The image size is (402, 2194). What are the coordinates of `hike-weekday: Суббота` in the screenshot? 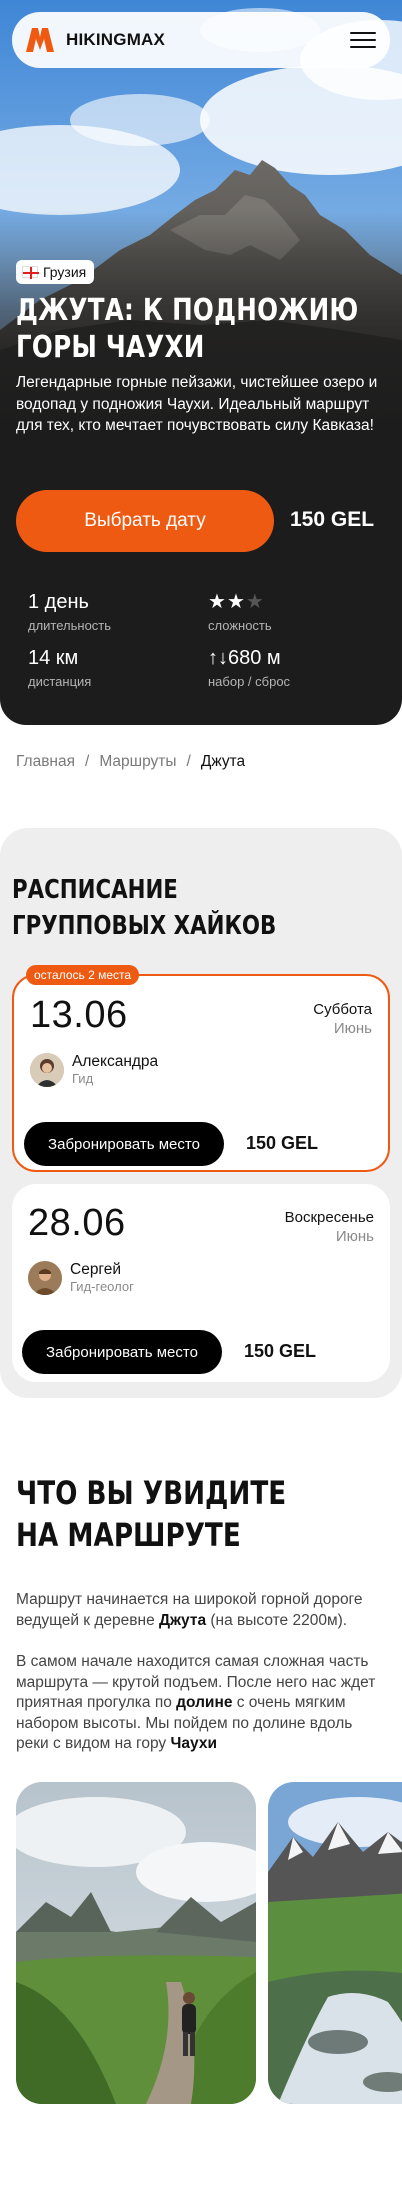 It's located at (342, 1009).